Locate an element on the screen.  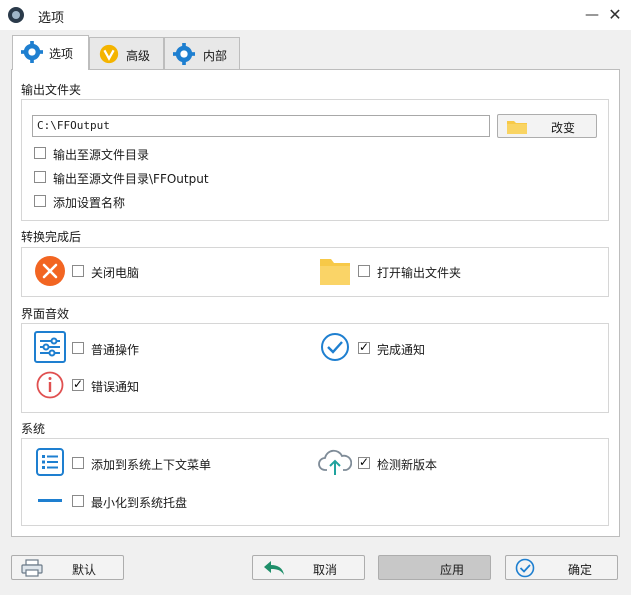
error-notify-checkbox is located at coordinates (78, 384).